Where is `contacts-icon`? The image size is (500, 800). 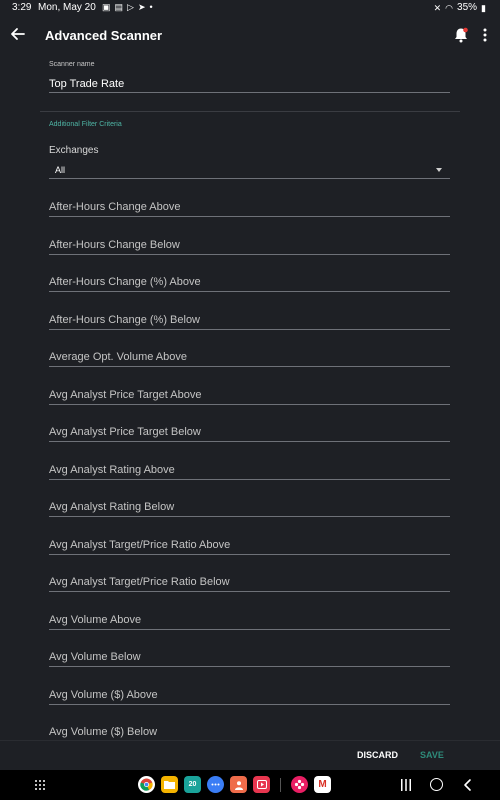 contacts-icon is located at coordinates (238, 784).